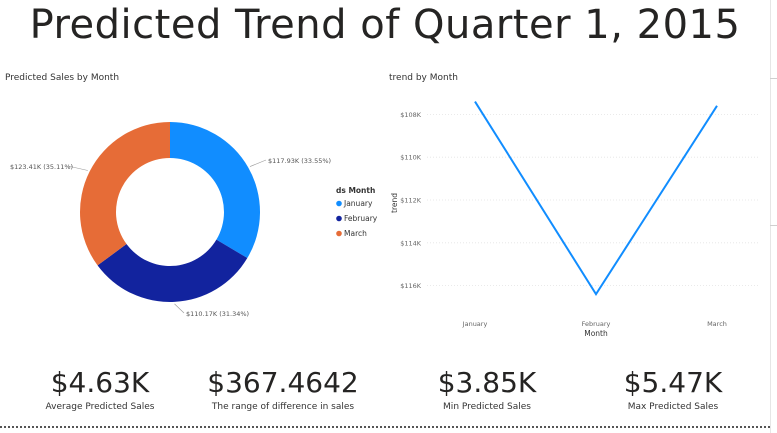 This screenshot has width=777, height=433. What do you see at coordinates (411, 243) in the screenshot?
I see `y-tick-label: $114K` at bounding box center [411, 243].